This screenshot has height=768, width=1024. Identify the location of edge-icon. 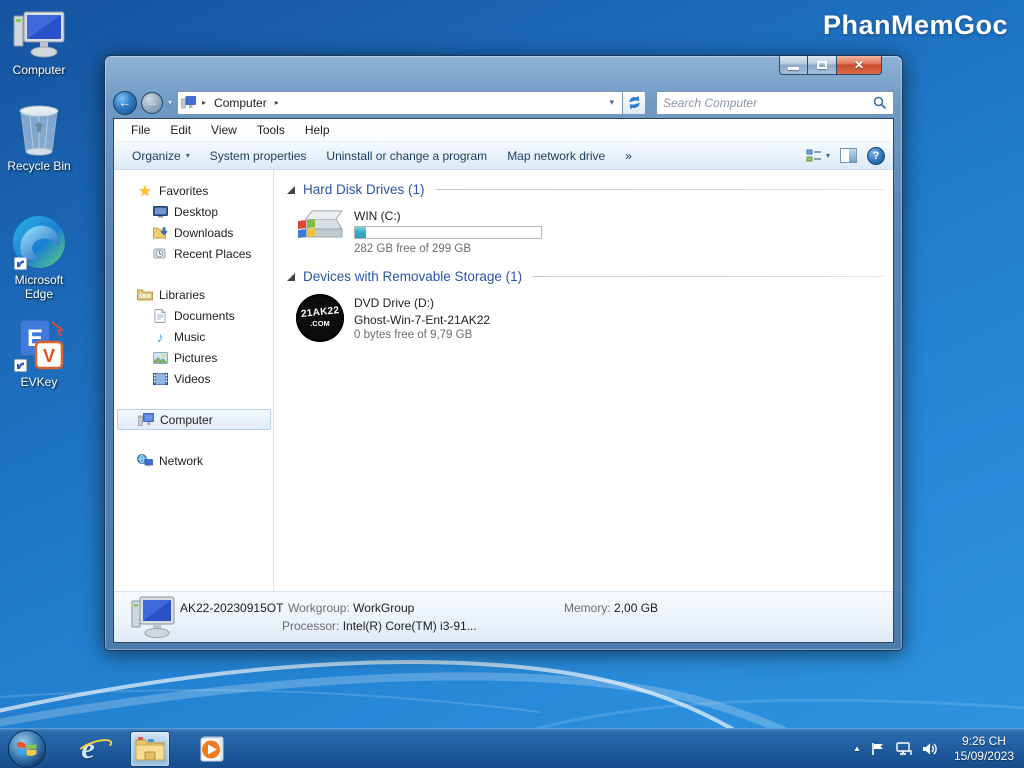
(39, 241).